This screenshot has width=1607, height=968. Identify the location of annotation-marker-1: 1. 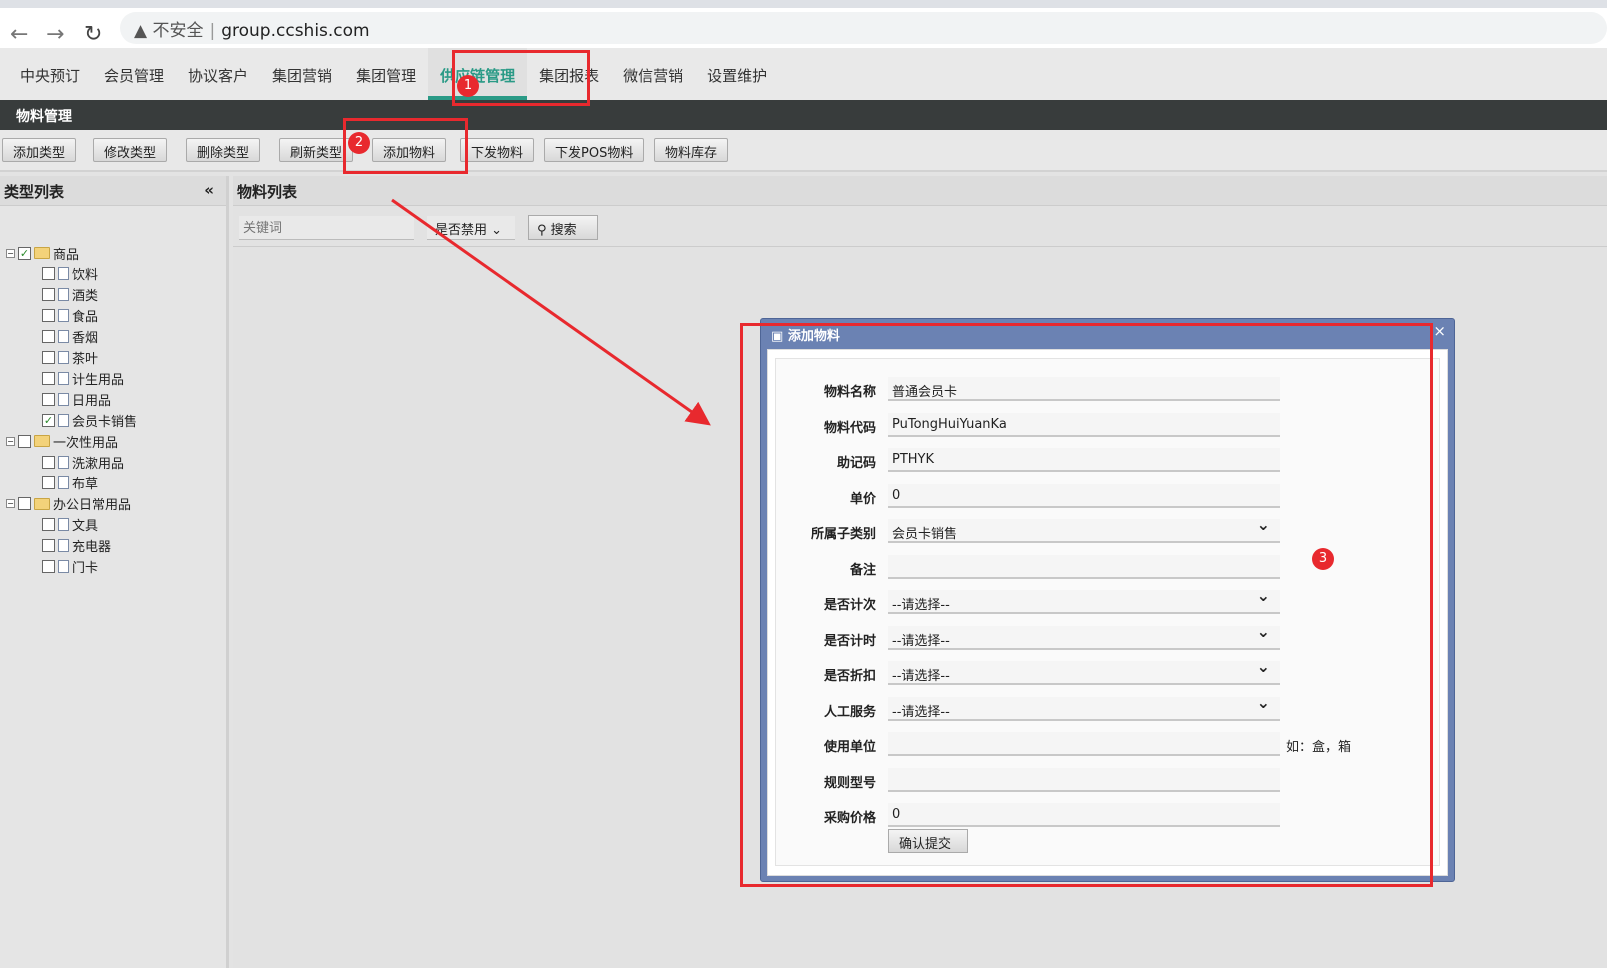
(468, 86).